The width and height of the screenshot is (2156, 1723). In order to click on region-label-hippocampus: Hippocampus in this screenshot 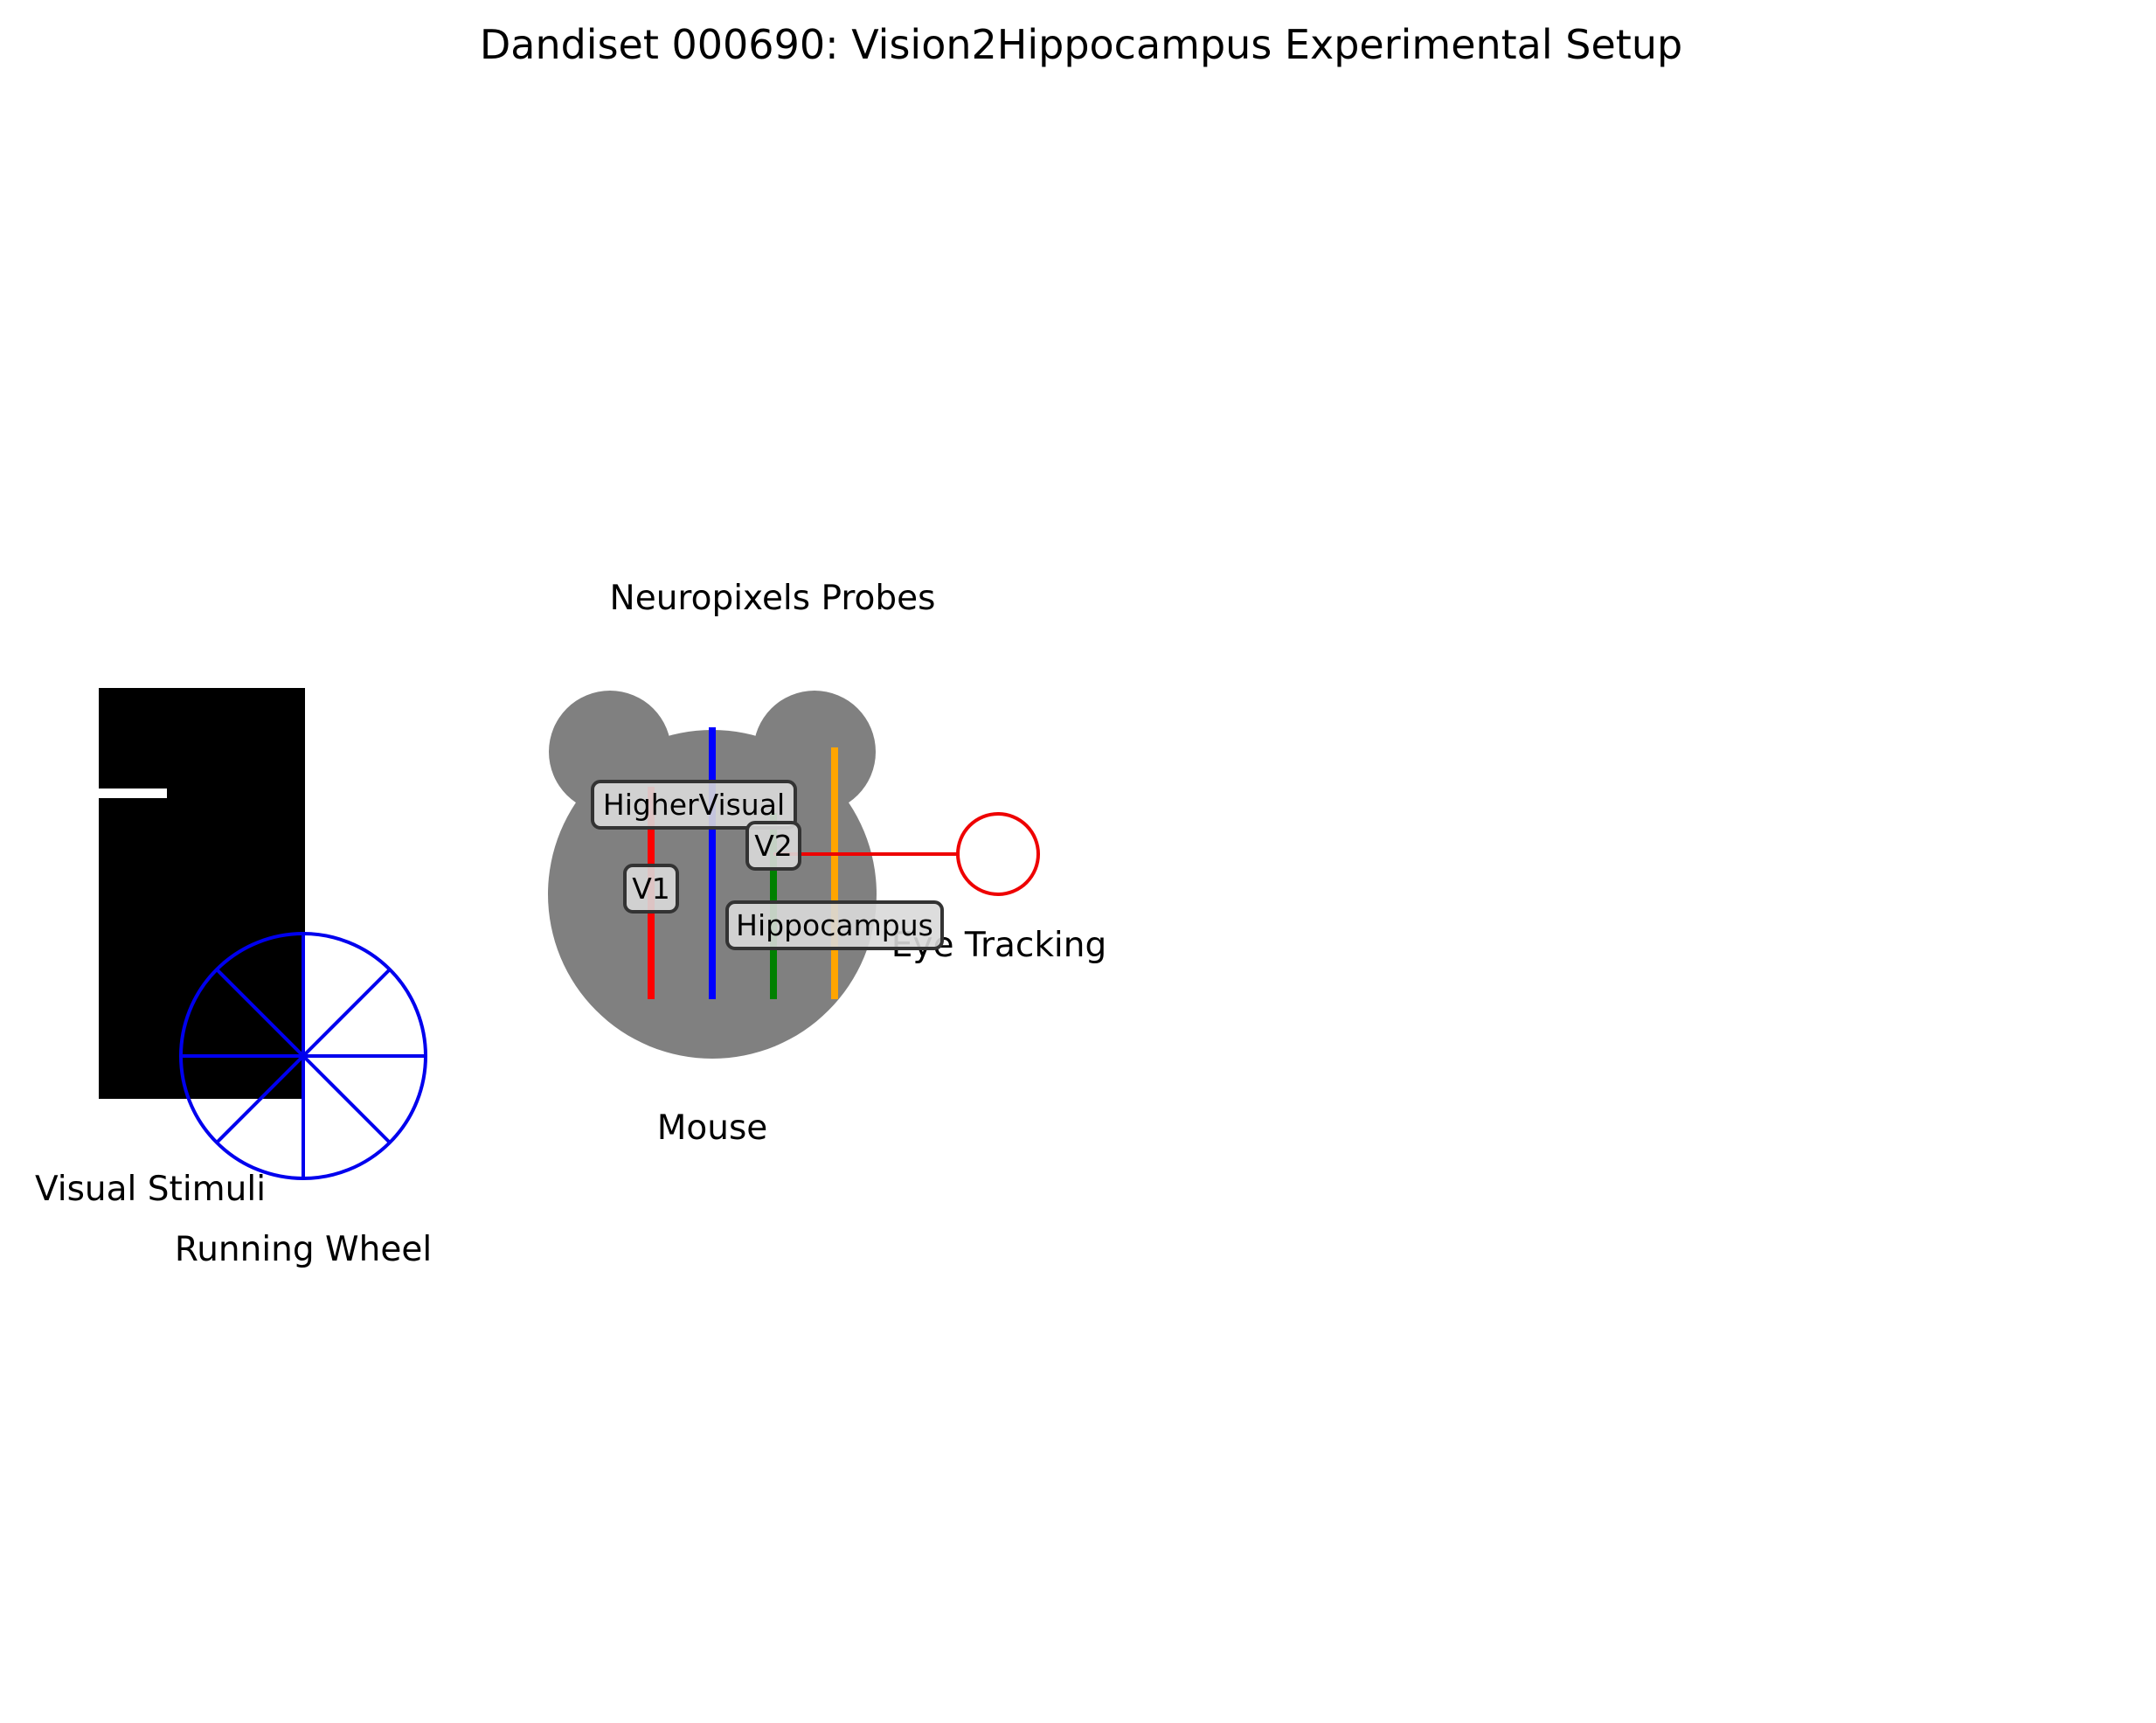, I will do `click(834, 925)`.